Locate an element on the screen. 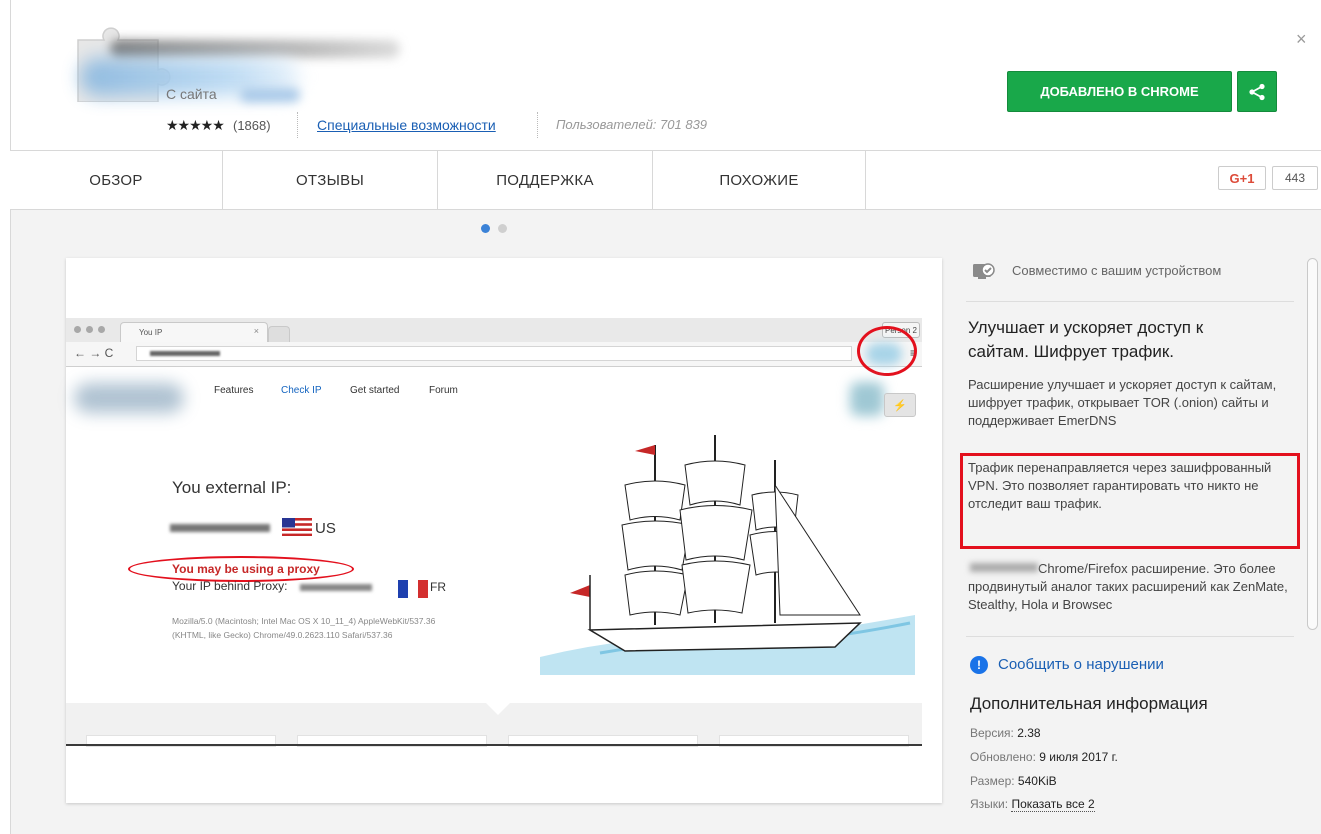 The image size is (1321, 834). compatibility-text: Совместимо с вашим устройством is located at coordinates (1117, 270).